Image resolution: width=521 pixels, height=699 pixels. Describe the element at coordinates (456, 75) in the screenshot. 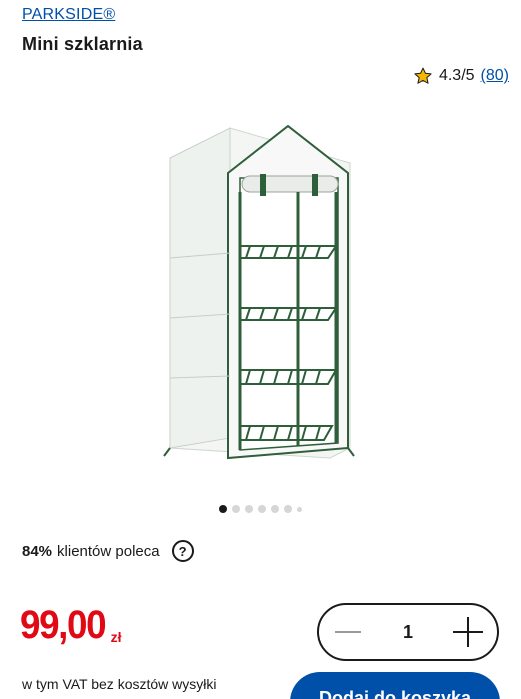

I see `rating-score: 4.3/5` at that location.